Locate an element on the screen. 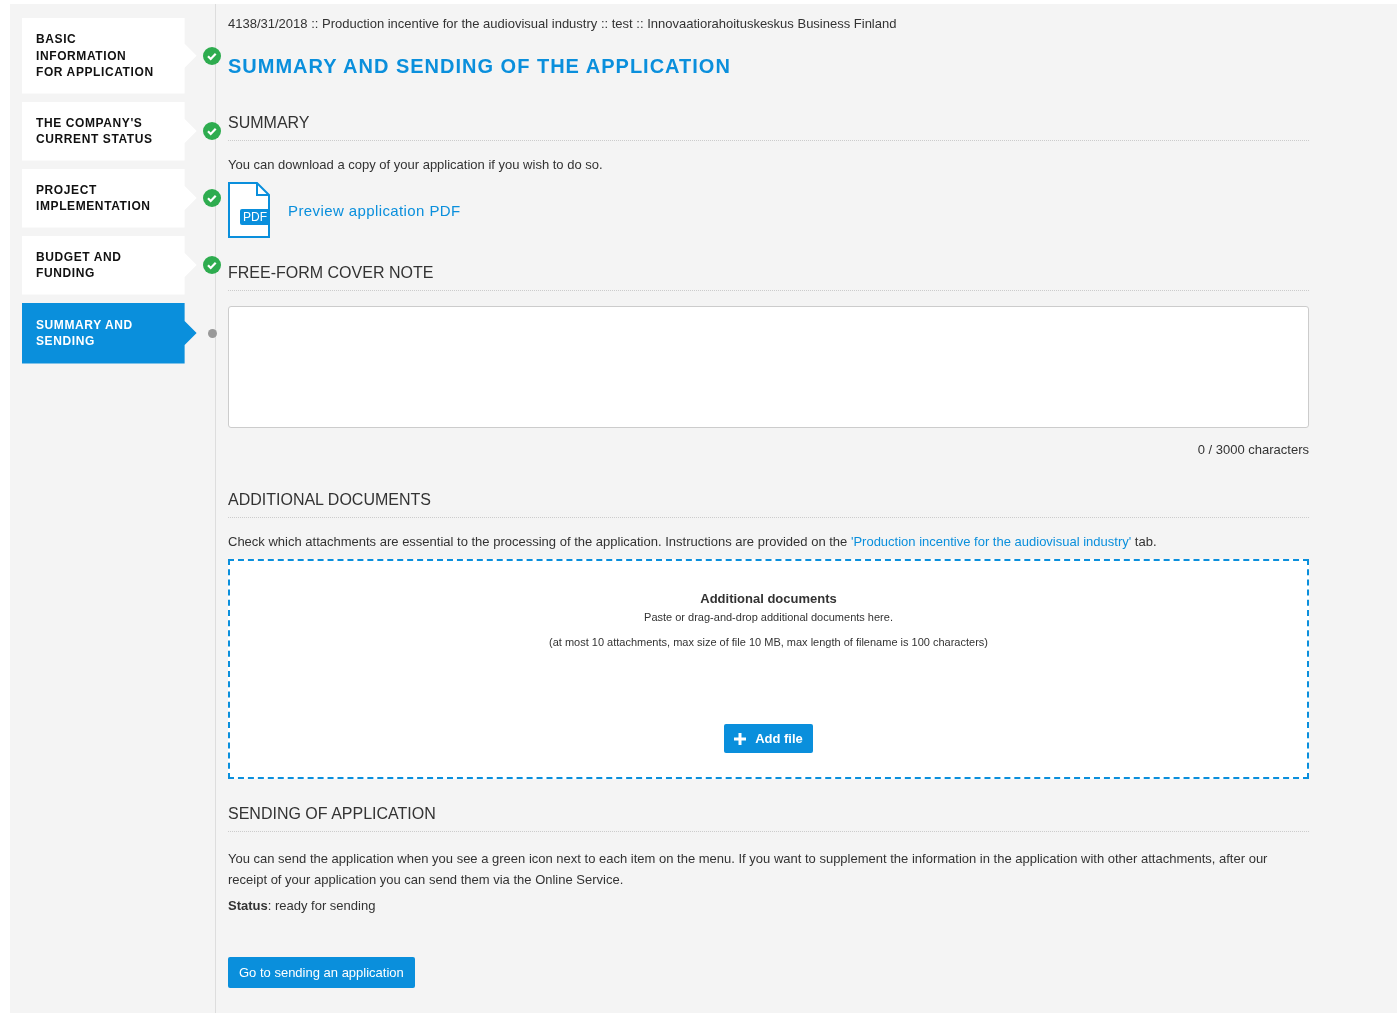 Image resolution: width=1397 pixels, height=1013 pixels. section-heading: SENDING OF APPLICATION is located at coordinates (768, 818).